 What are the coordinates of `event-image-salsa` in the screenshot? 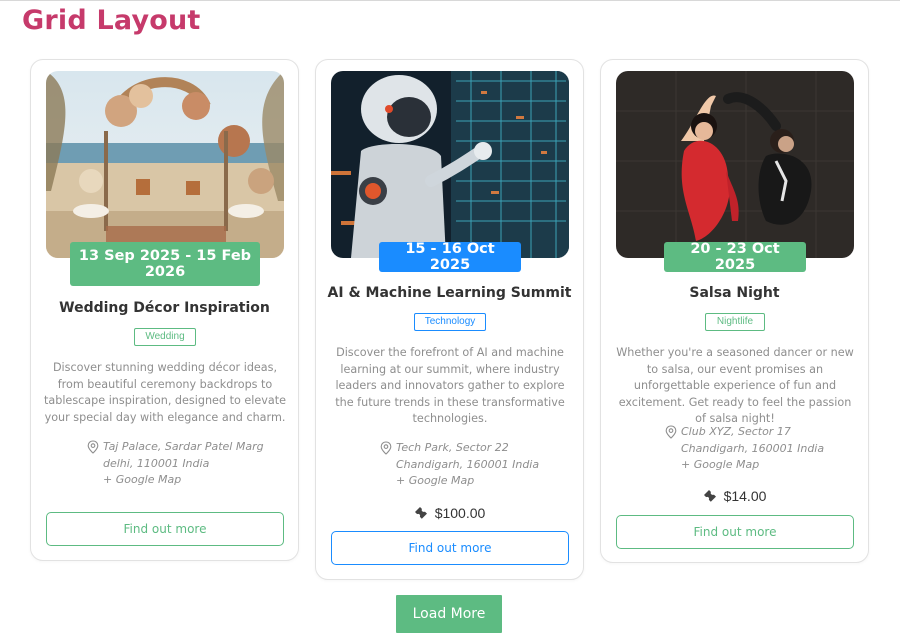 It's located at (735, 164).